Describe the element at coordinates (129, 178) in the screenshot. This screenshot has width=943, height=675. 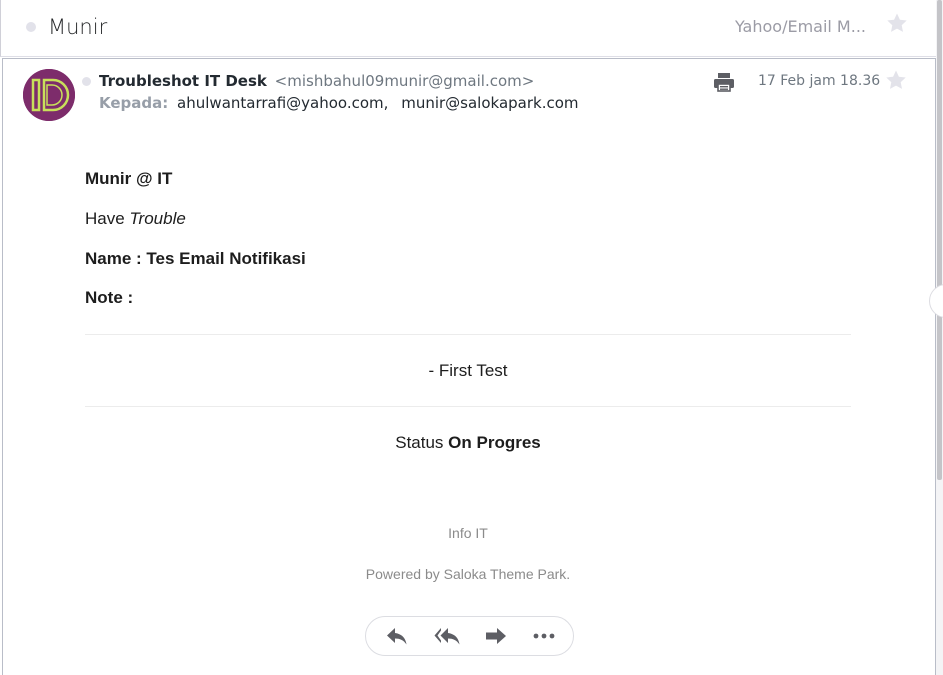
I see `greeting: Munir @ IT` at that location.